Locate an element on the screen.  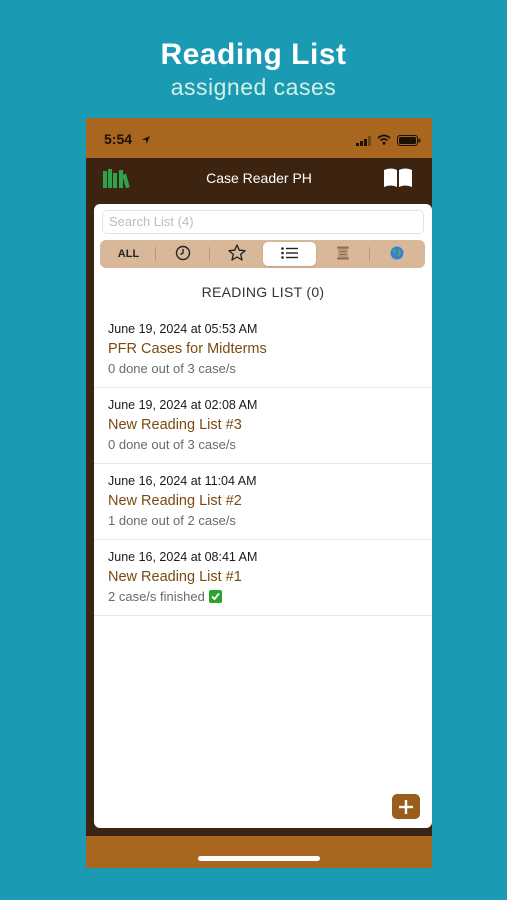
check-mark-icon is located at coordinates (215, 596).